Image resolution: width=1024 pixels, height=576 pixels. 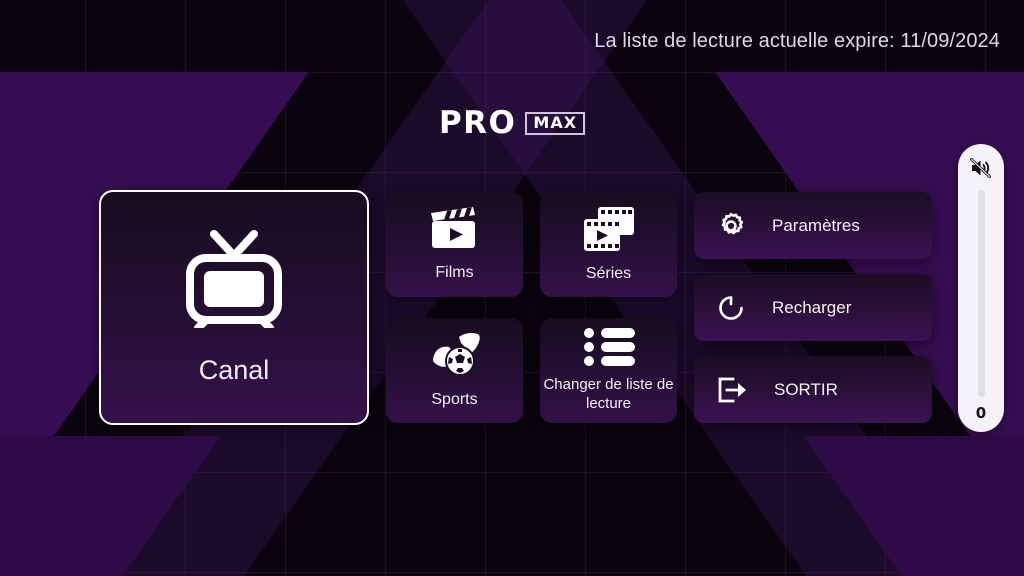 I want to click on tile-series-label: Séries, so click(x=608, y=273).